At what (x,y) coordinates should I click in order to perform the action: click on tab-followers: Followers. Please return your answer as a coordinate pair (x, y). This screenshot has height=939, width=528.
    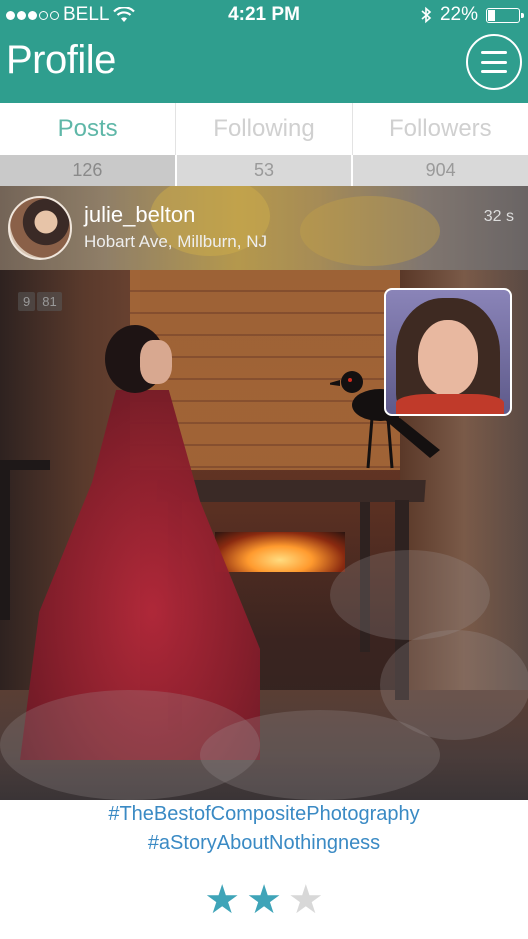
    Looking at the image, I should click on (440, 129).